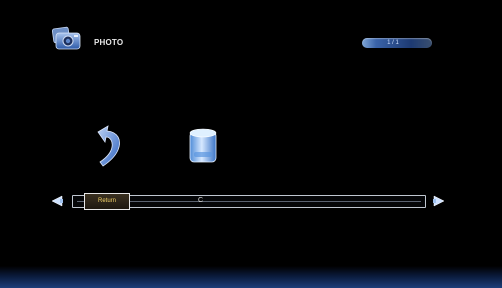 This screenshot has width=502, height=288. What do you see at coordinates (107, 201) in the screenshot?
I see `return-button: Return` at bounding box center [107, 201].